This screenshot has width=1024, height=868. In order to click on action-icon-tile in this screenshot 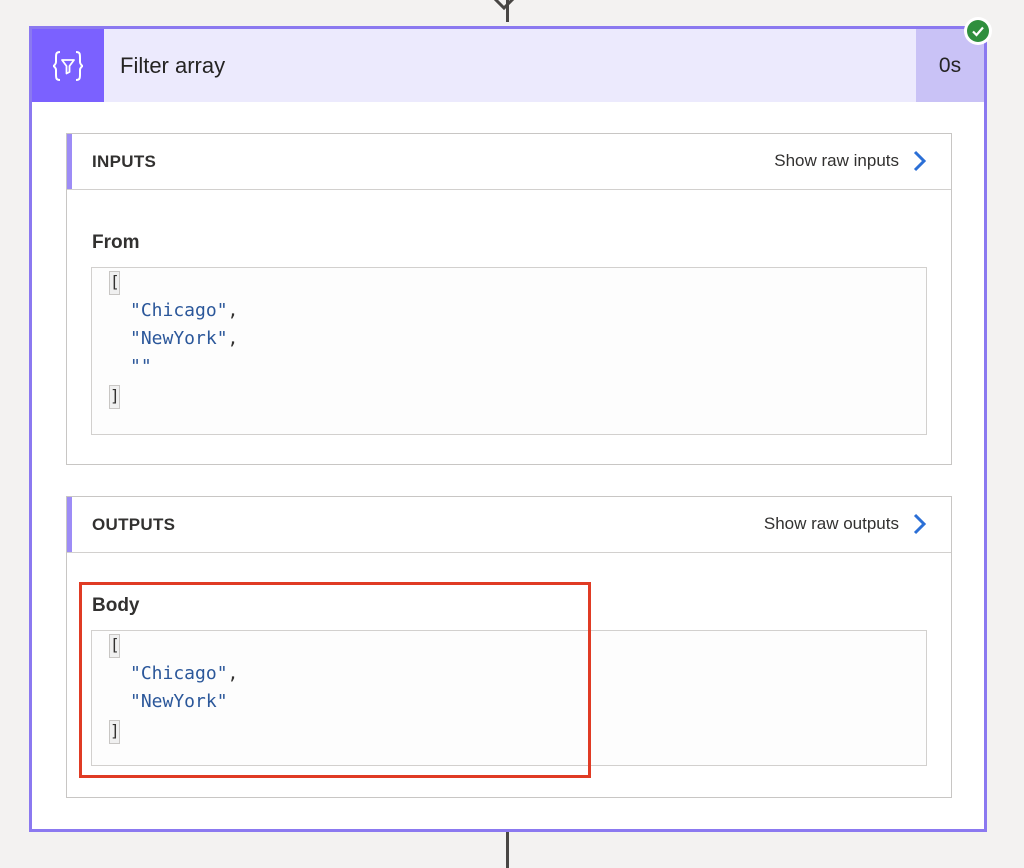, I will do `click(68, 65)`.